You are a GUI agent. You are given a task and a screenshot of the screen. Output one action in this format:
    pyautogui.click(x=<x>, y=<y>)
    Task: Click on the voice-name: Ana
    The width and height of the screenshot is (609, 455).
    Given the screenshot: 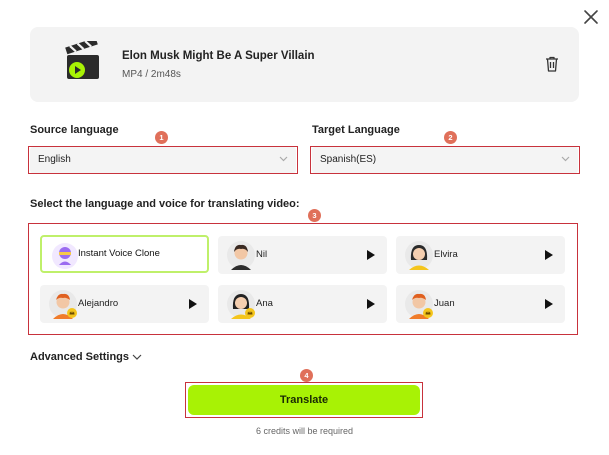 What is the action you would take?
    pyautogui.click(x=264, y=303)
    